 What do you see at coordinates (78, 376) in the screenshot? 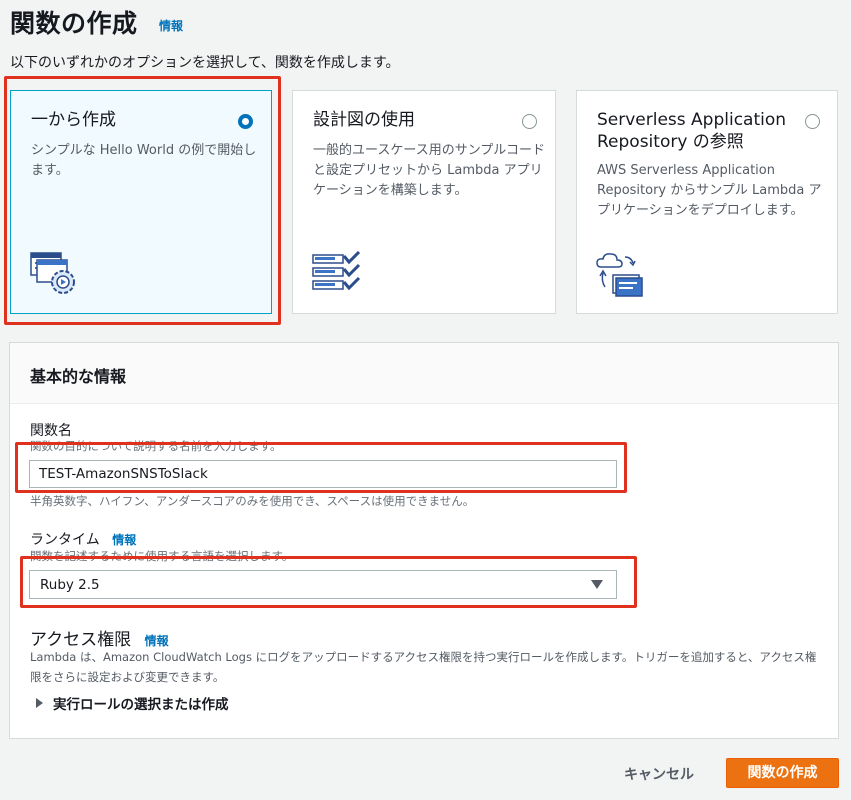
I see `panel-title: 基本的な情報` at bounding box center [78, 376].